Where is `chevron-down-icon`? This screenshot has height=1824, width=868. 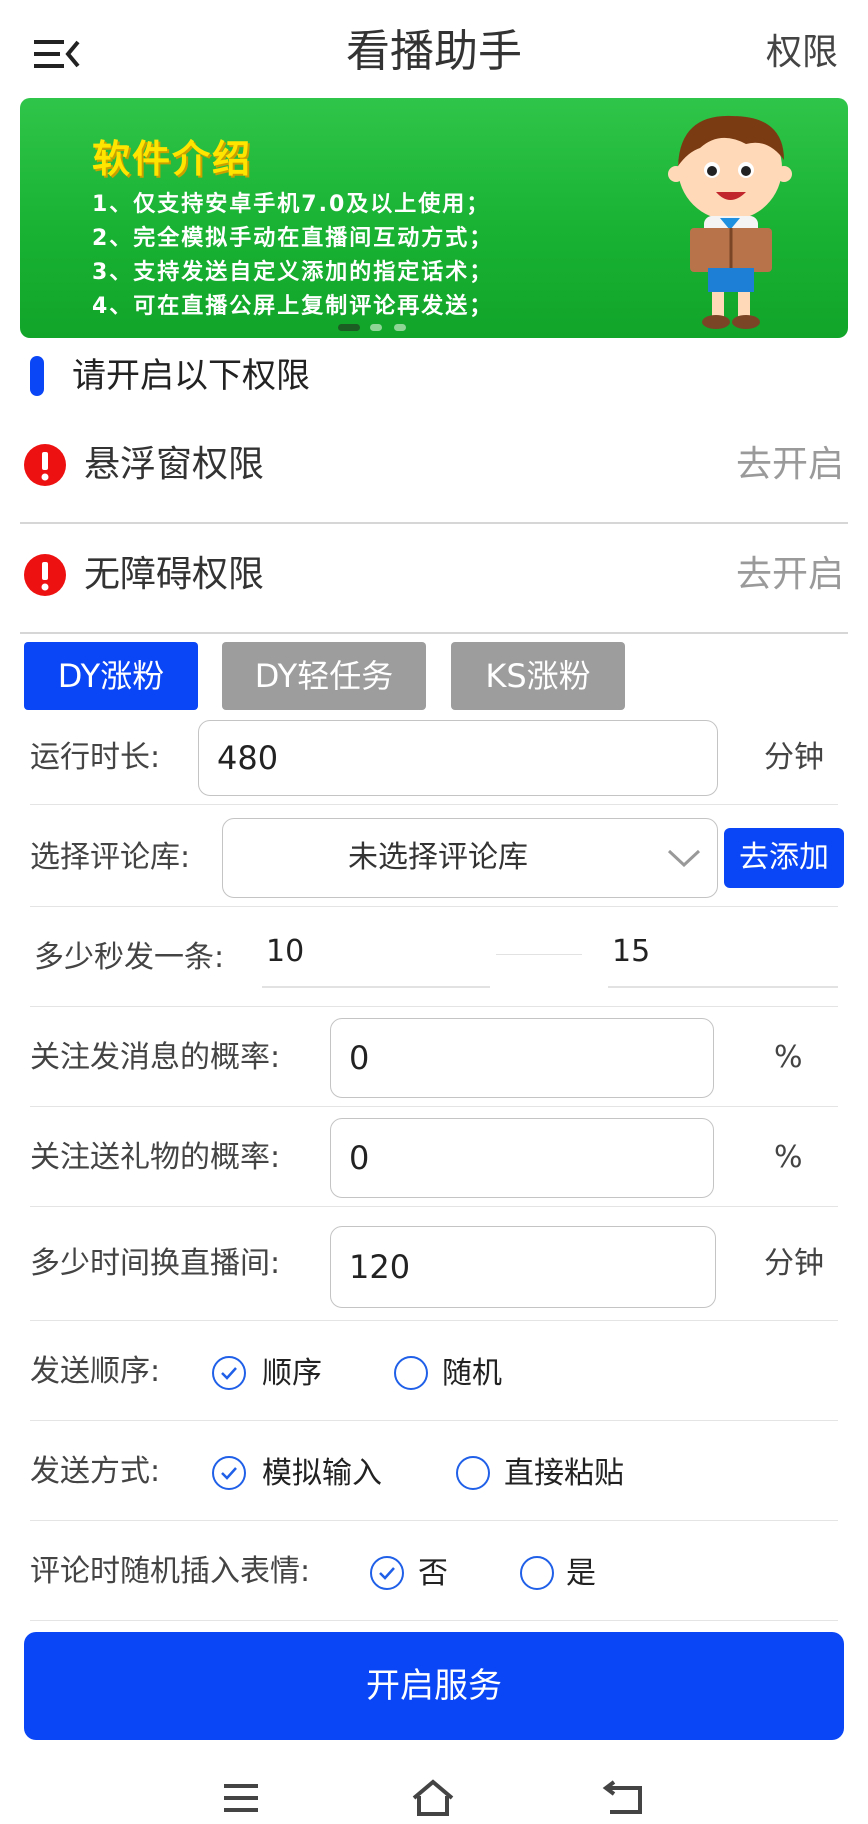 chevron-down-icon is located at coordinates (684, 858).